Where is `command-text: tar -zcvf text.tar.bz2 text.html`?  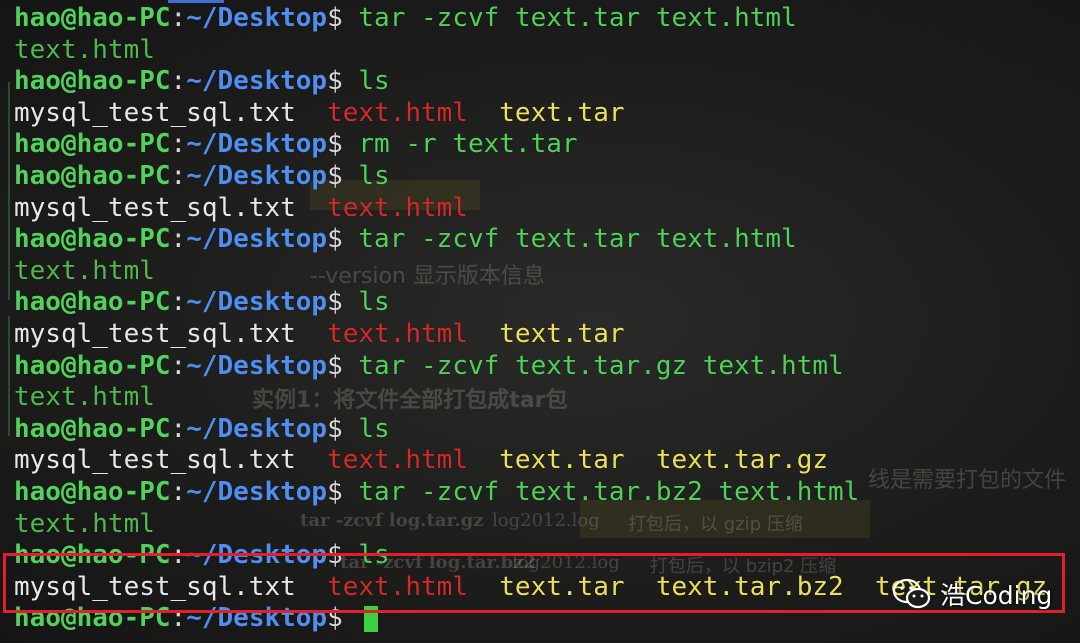 command-text: tar -zcvf text.tar.bz2 text.html is located at coordinates (609, 492).